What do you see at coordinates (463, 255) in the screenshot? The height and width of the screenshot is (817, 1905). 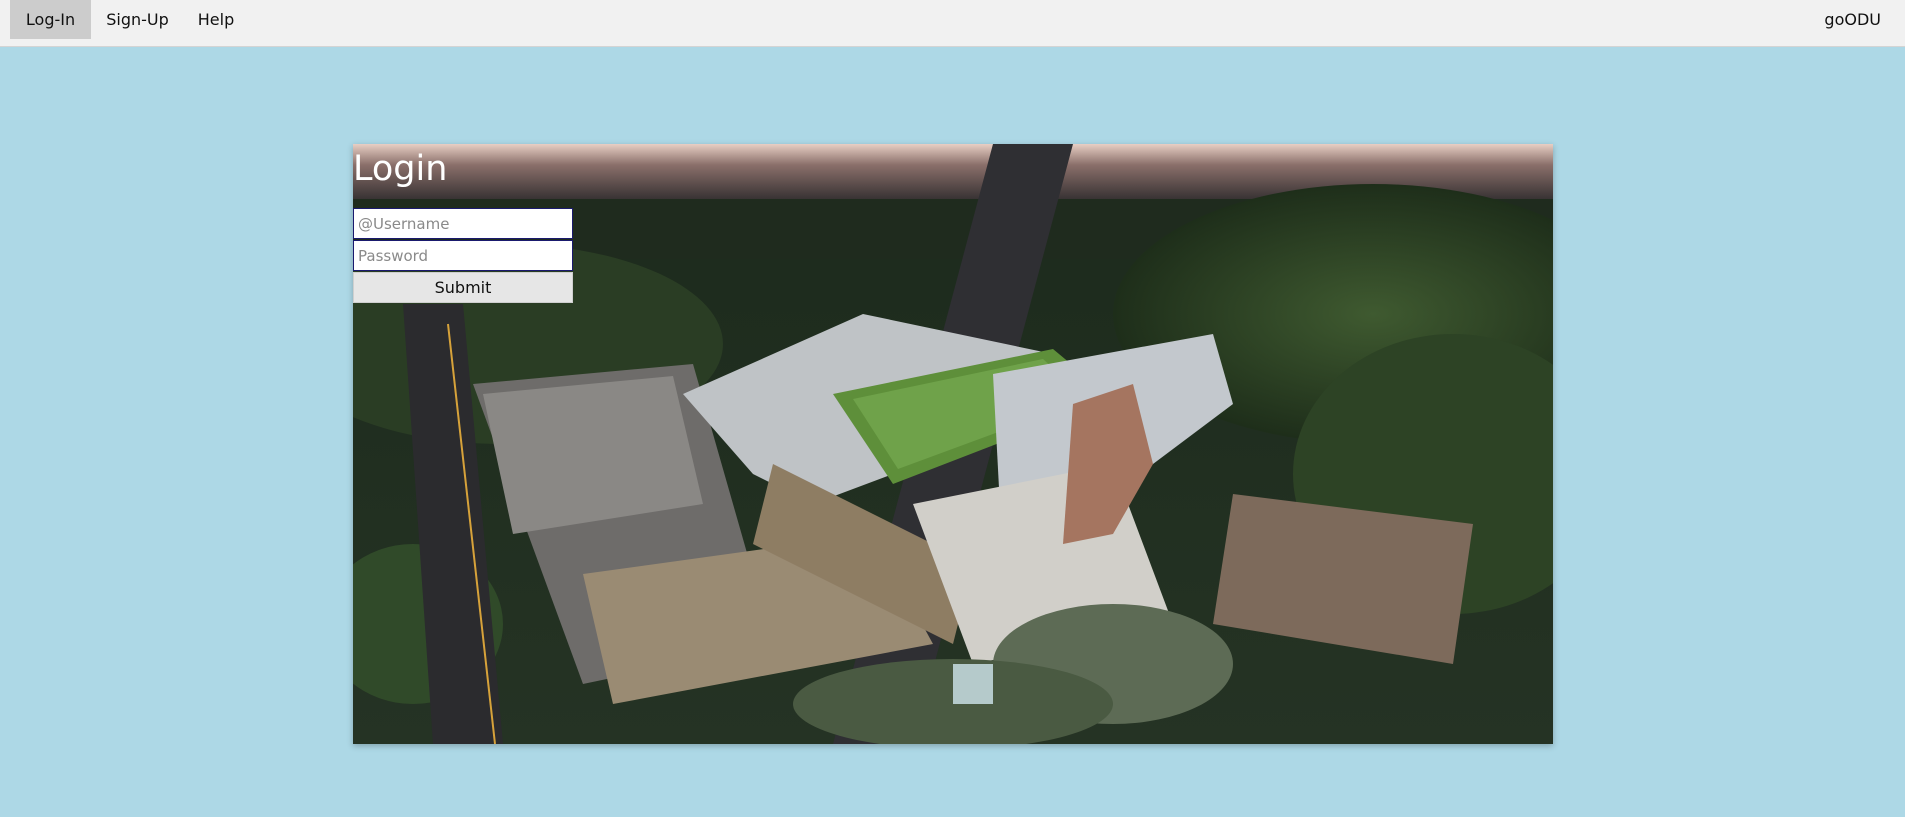 I see `password-input` at bounding box center [463, 255].